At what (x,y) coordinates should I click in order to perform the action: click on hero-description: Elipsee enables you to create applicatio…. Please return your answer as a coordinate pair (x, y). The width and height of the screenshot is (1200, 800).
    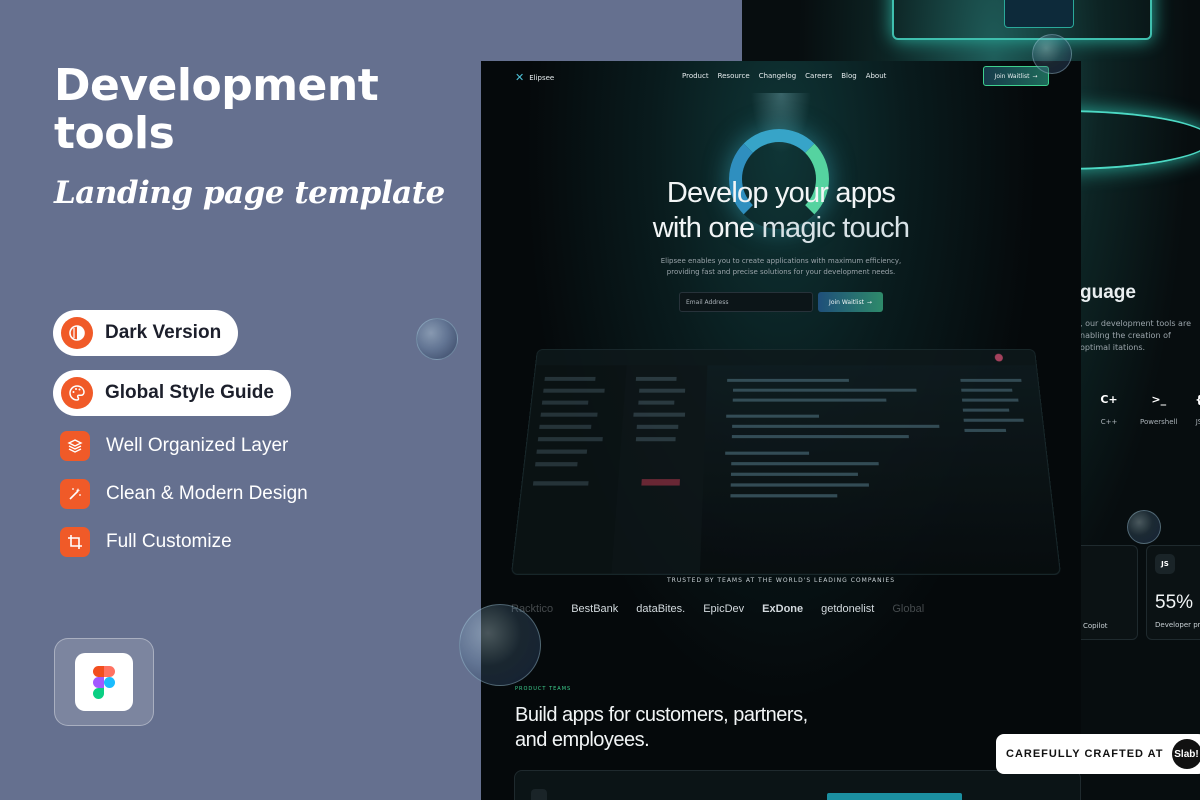
    Looking at the image, I should click on (781, 266).